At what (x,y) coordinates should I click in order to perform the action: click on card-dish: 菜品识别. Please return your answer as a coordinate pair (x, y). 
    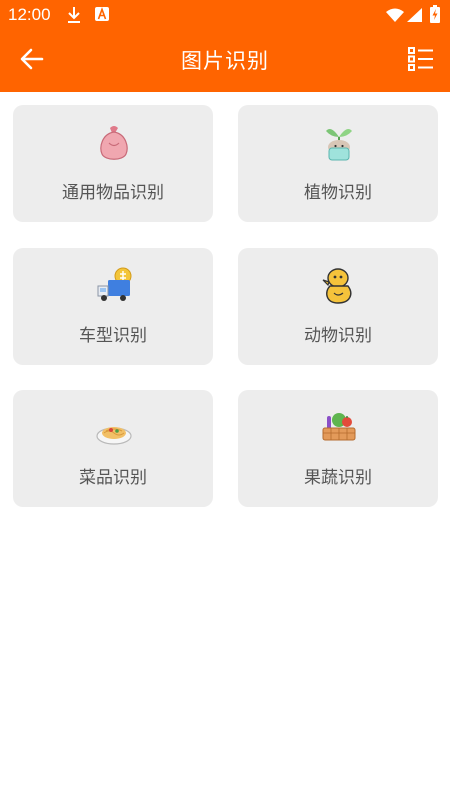
    Looking at the image, I should click on (113, 448).